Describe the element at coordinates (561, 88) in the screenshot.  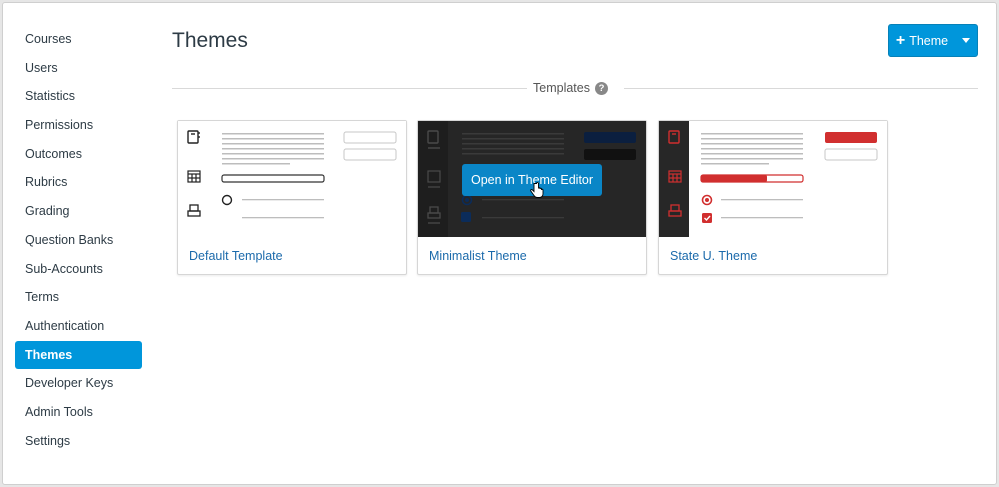
I see `templates-label: Templates` at that location.